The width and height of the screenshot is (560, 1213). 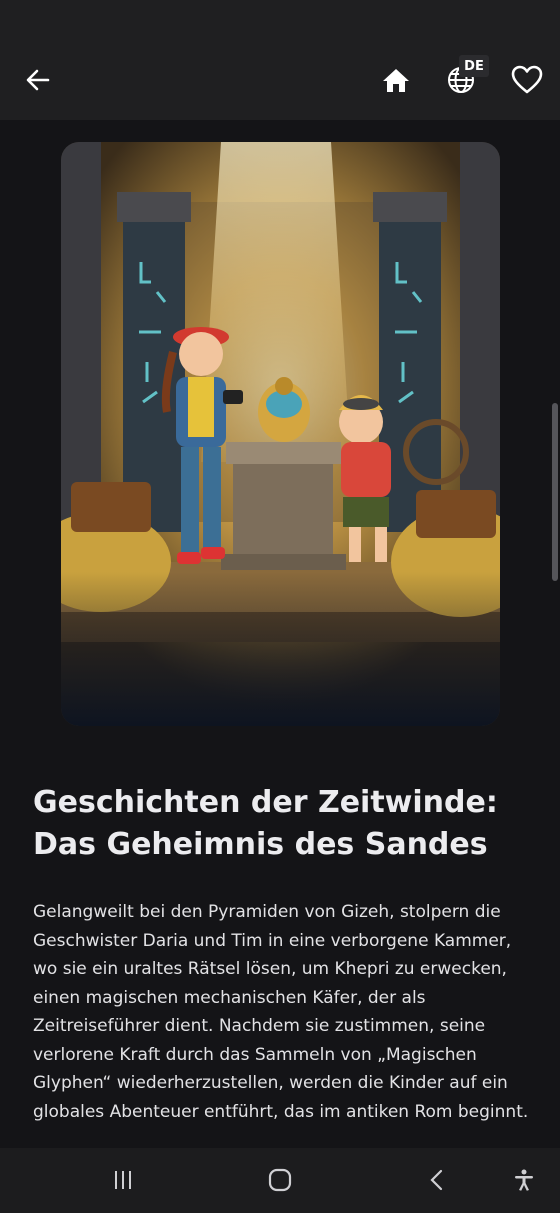 I want to click on language-badge: DE, so click(x=474, y=66).